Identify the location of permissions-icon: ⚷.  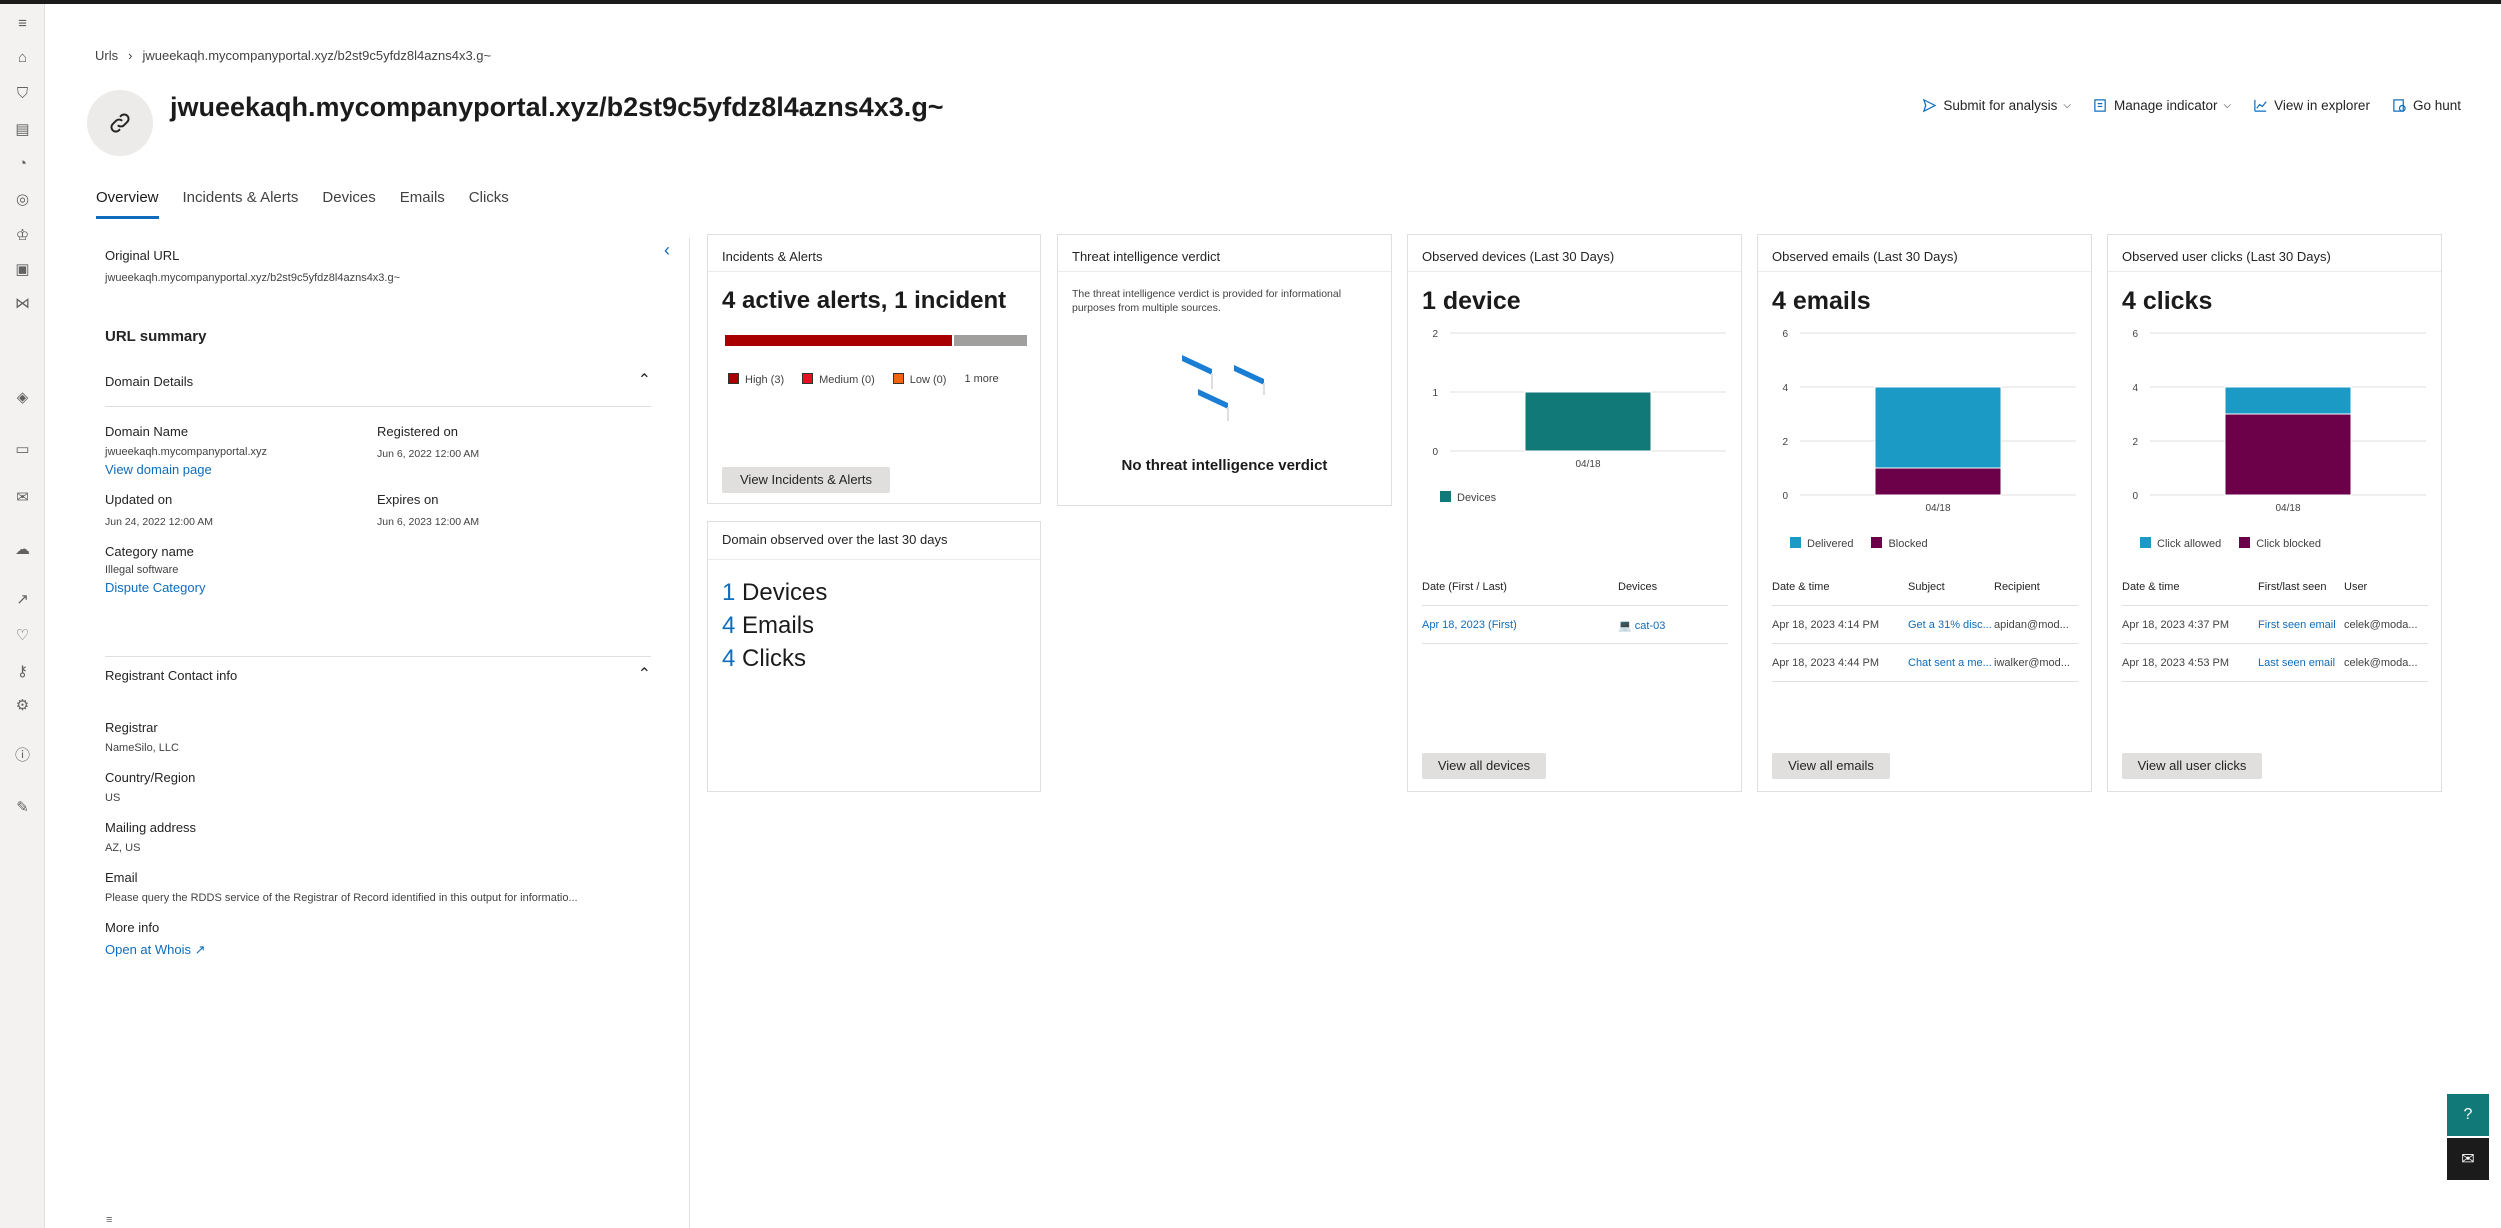
(22, 671).